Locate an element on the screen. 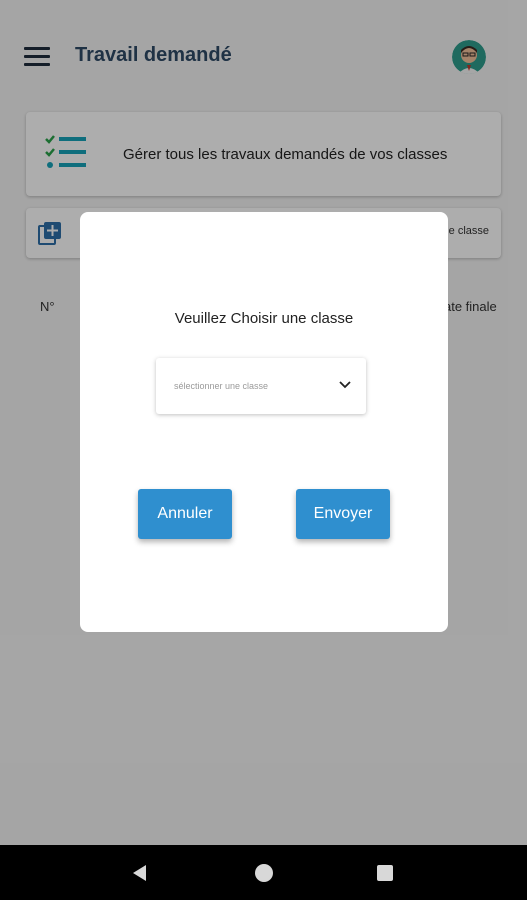 The image size is (527, 900). back-icon is located at coordinates (140, 873).